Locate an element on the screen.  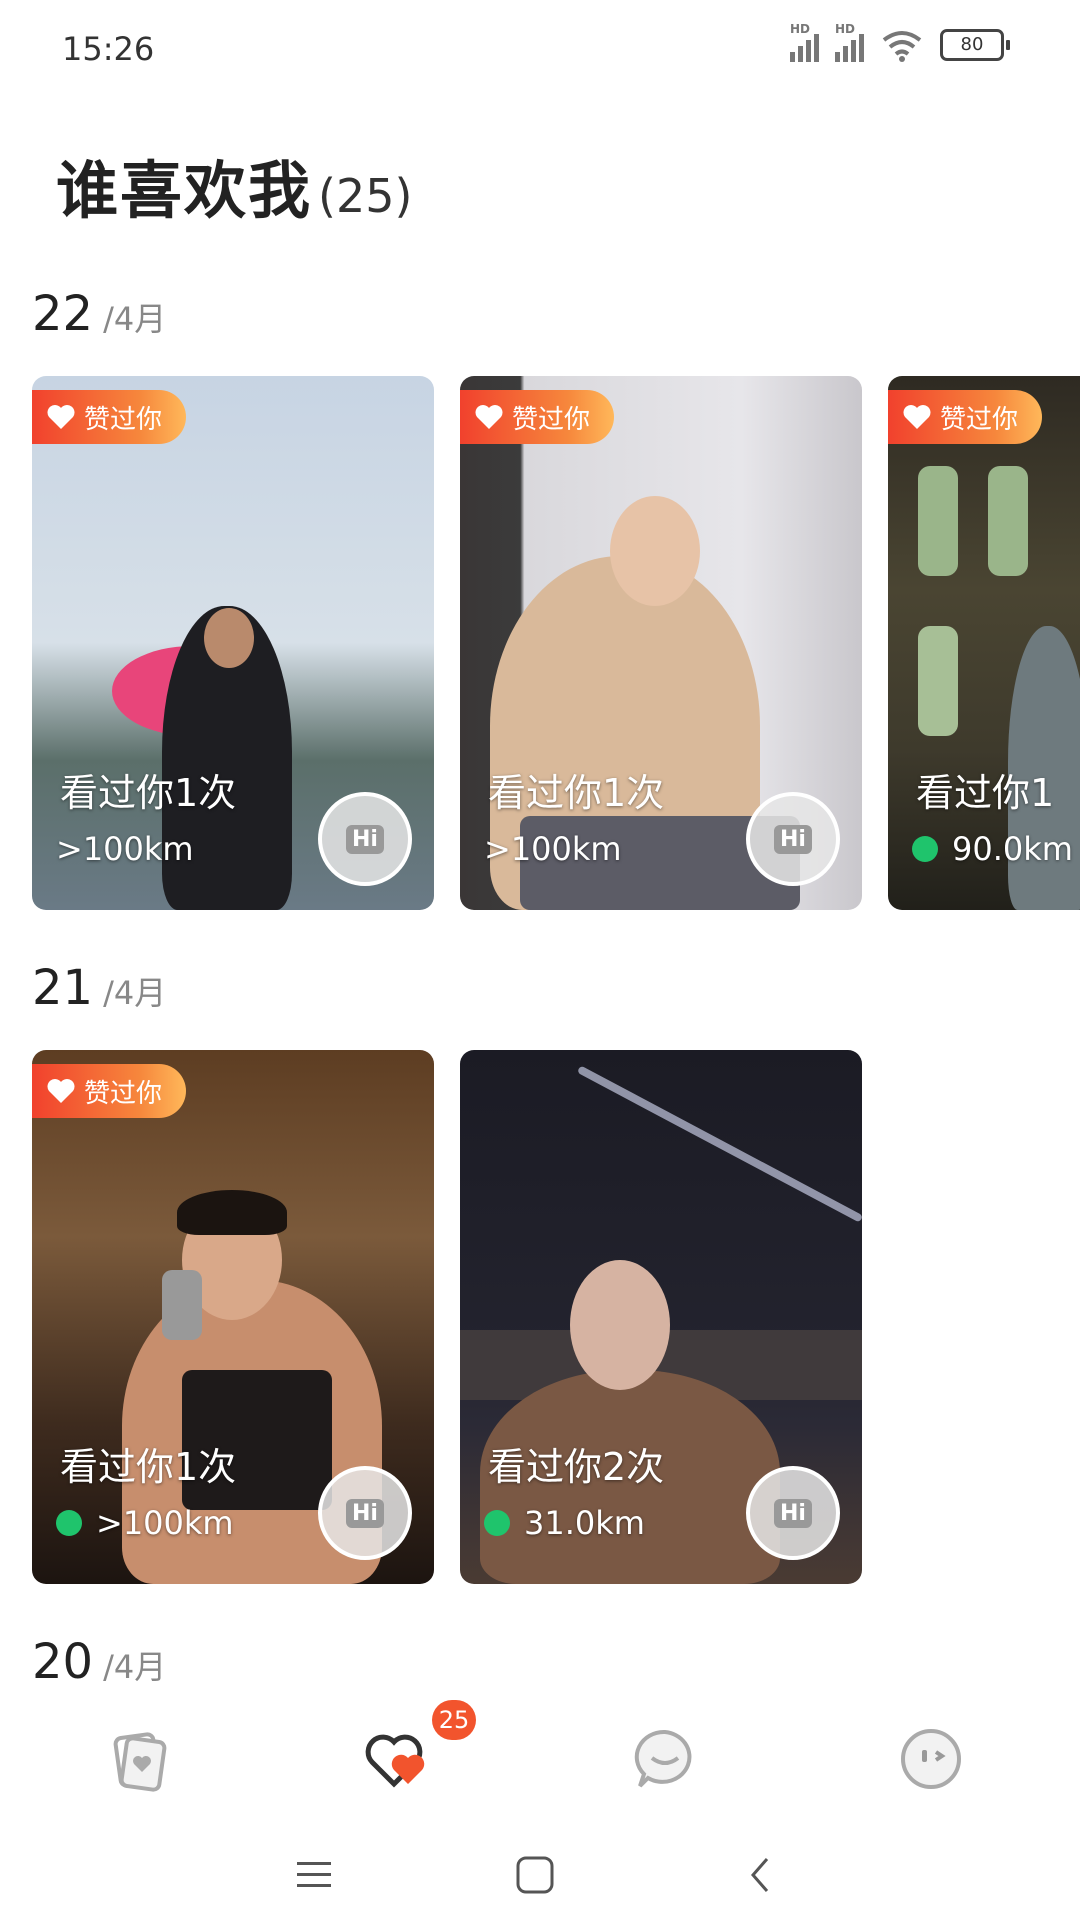
wifi-icon is located at coordinates (902, 46).